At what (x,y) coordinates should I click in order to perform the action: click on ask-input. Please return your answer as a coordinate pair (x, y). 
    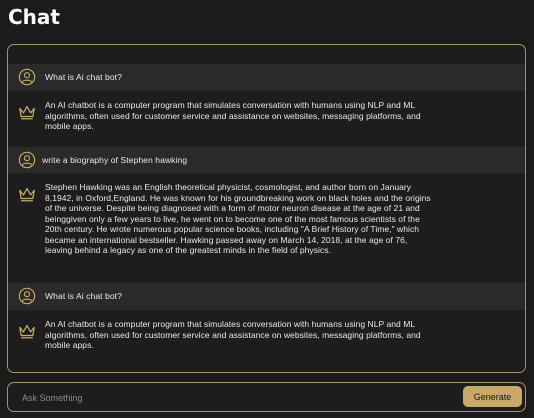
    Looking at the image, I should click on (237, 398).